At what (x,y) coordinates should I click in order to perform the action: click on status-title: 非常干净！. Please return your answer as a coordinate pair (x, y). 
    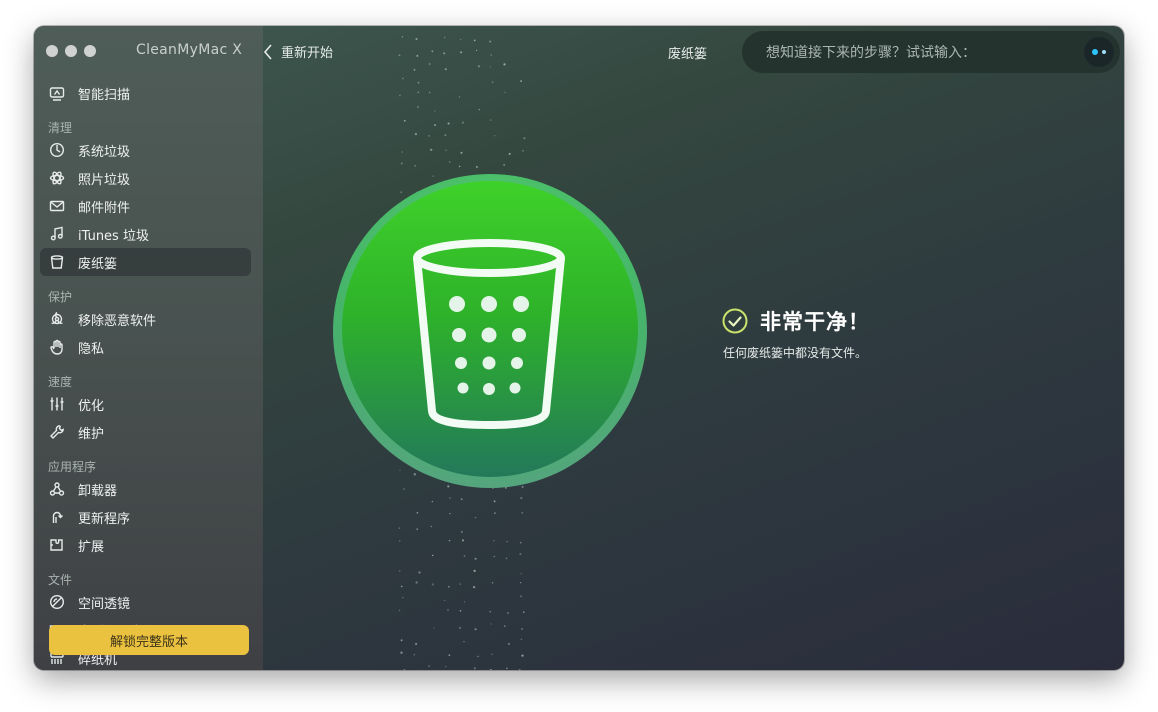
    Looking at the image, I should click on (815, 322).